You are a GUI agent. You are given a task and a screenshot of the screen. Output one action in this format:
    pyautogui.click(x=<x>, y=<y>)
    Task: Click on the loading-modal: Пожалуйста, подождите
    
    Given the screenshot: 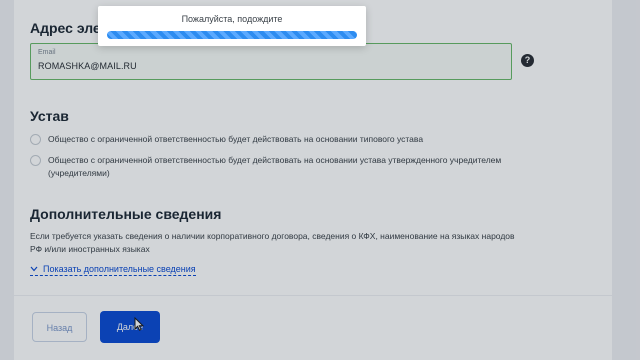 What is the action you would take?
    pyautogui.click(x=232, y=26)
    